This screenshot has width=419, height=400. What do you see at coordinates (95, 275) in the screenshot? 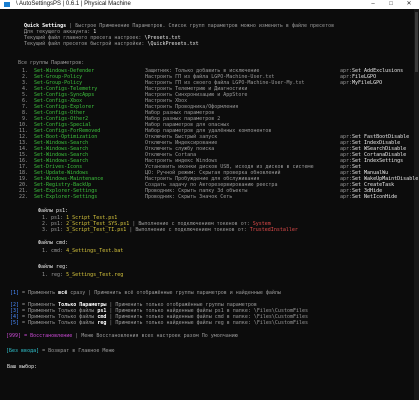
I see `text-segment: 5_Settings_Test.reg` at bounding box center [95, 275].